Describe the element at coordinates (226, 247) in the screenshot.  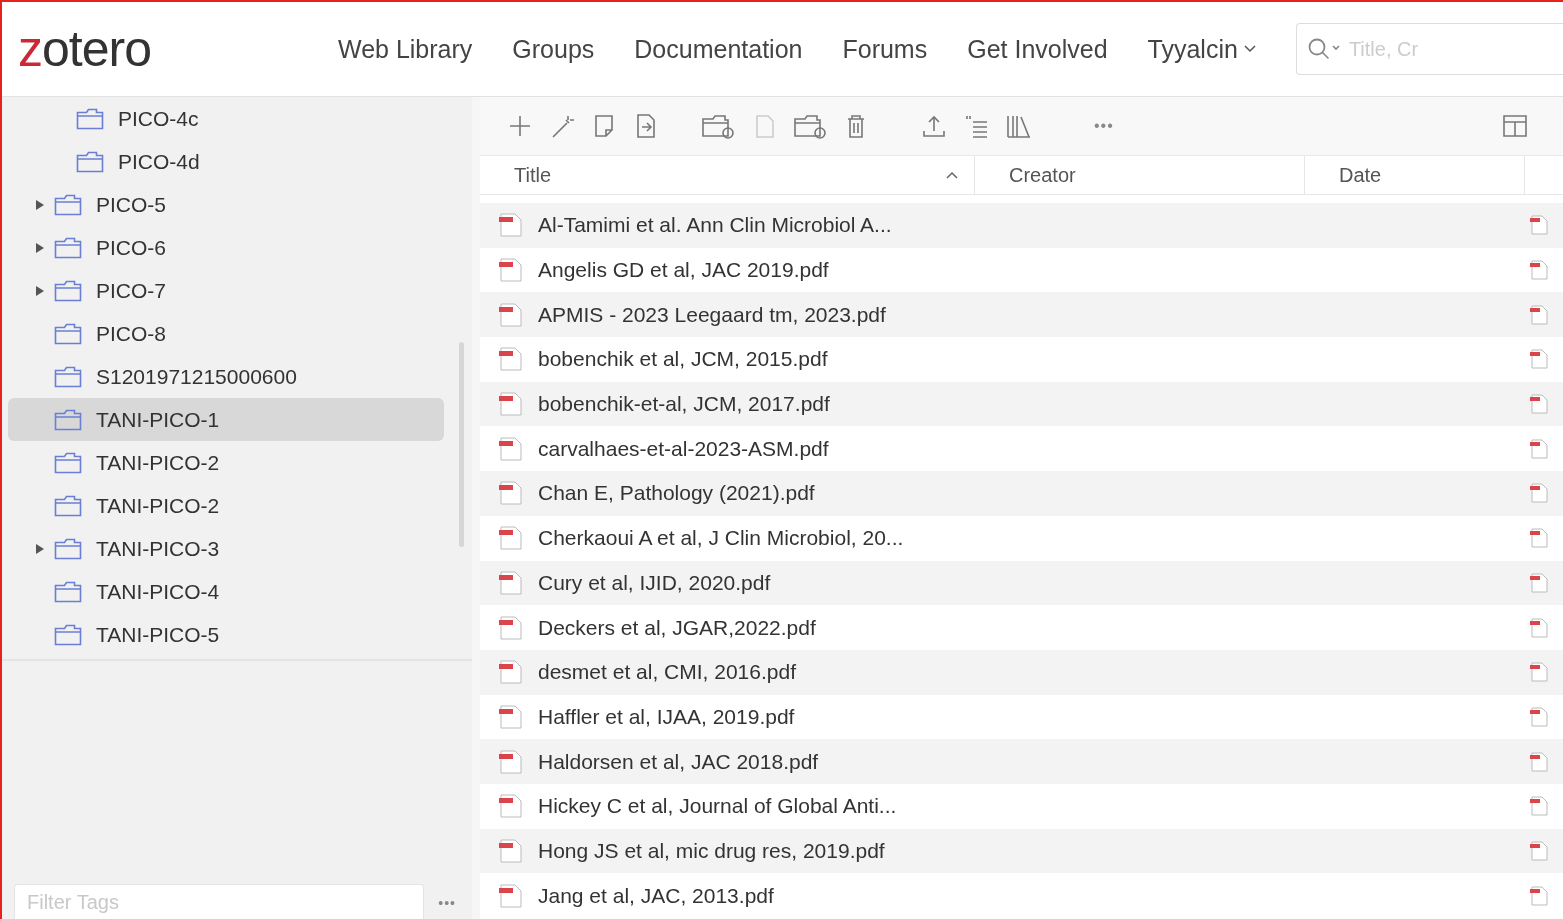
I see `collection-item: PICO-6` at that location.